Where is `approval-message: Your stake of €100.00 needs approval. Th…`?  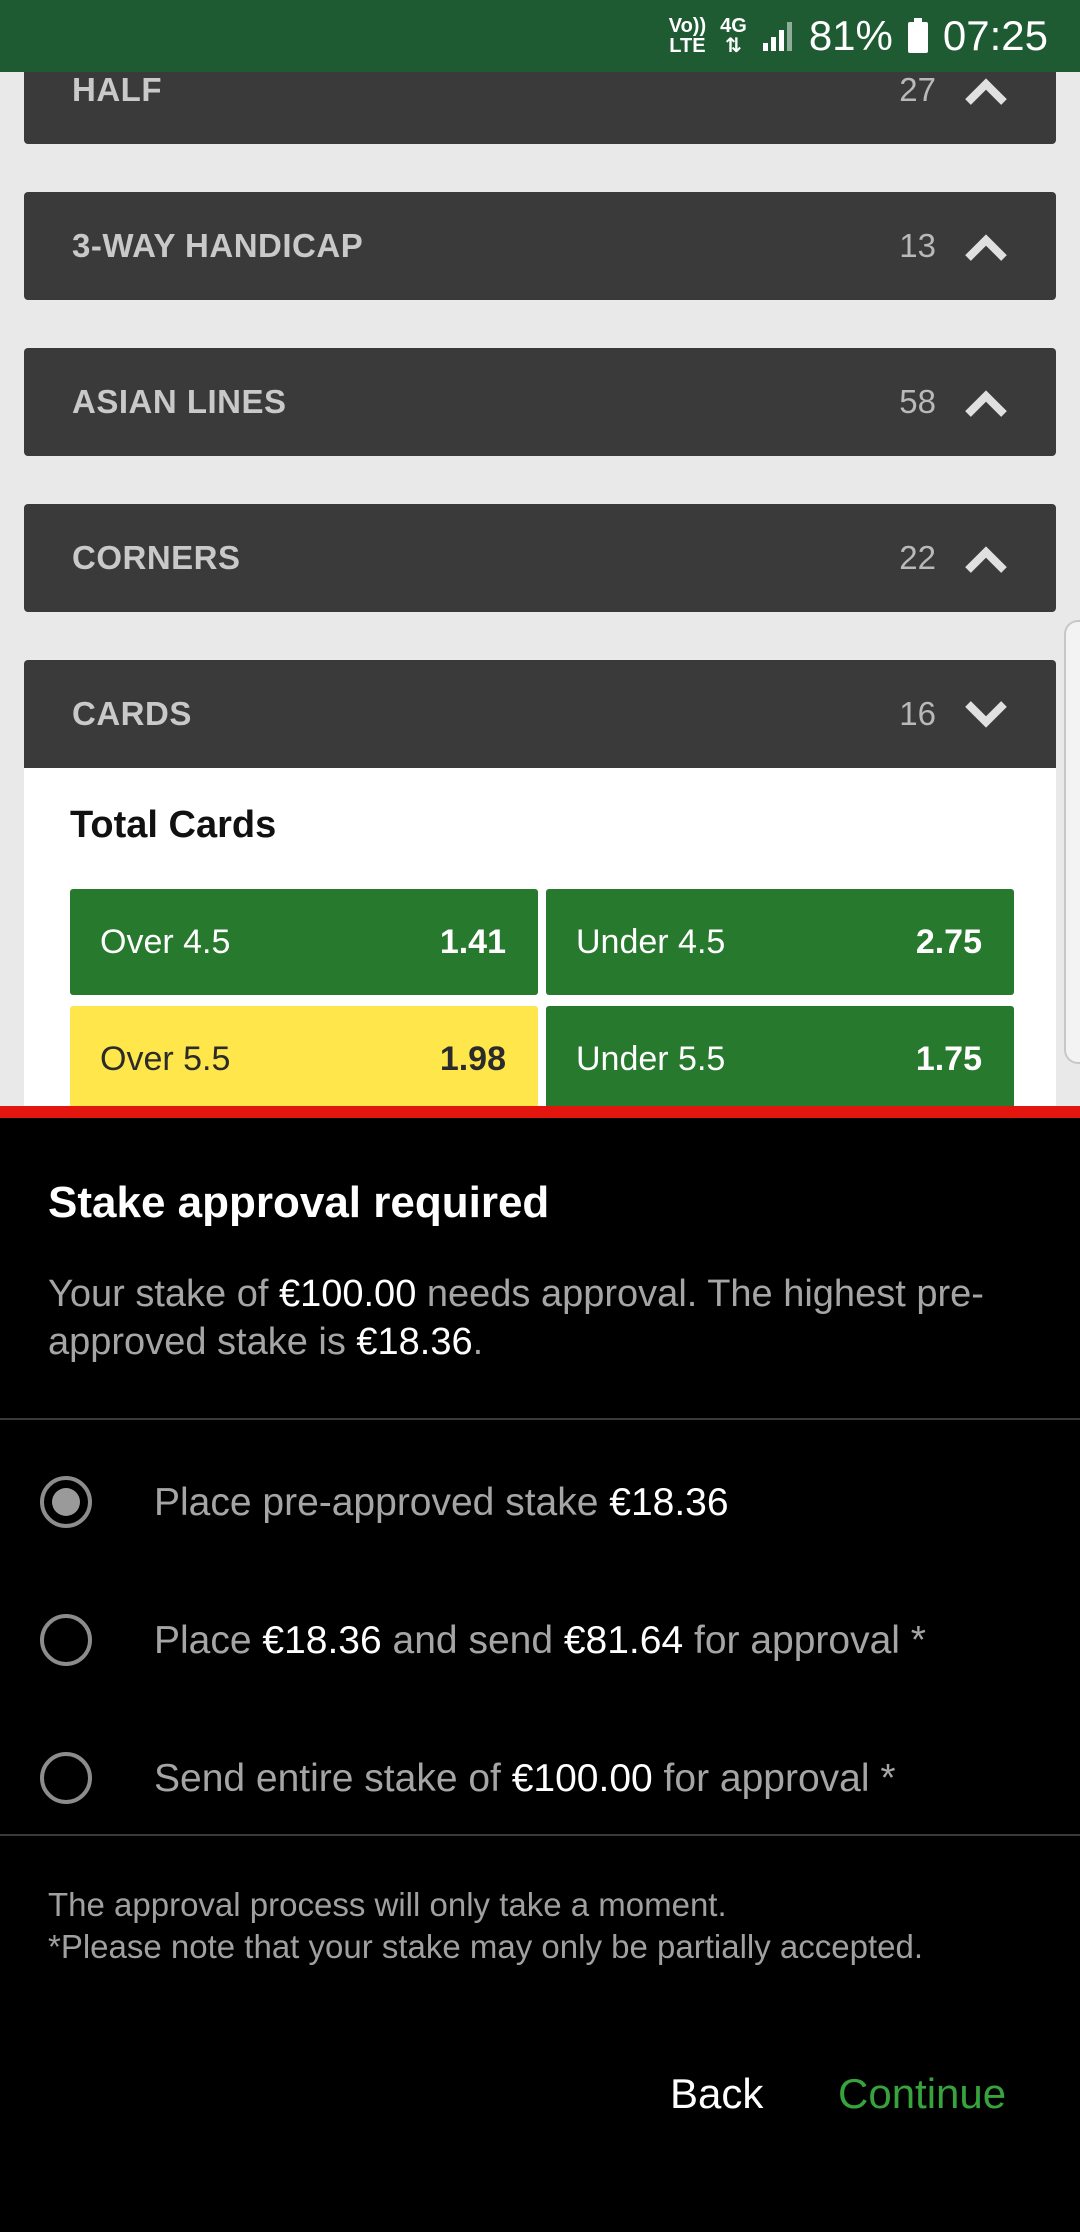
approval-message: Your stake of €100.00 needs approval. Th… is located at coordinates (516, 1318).